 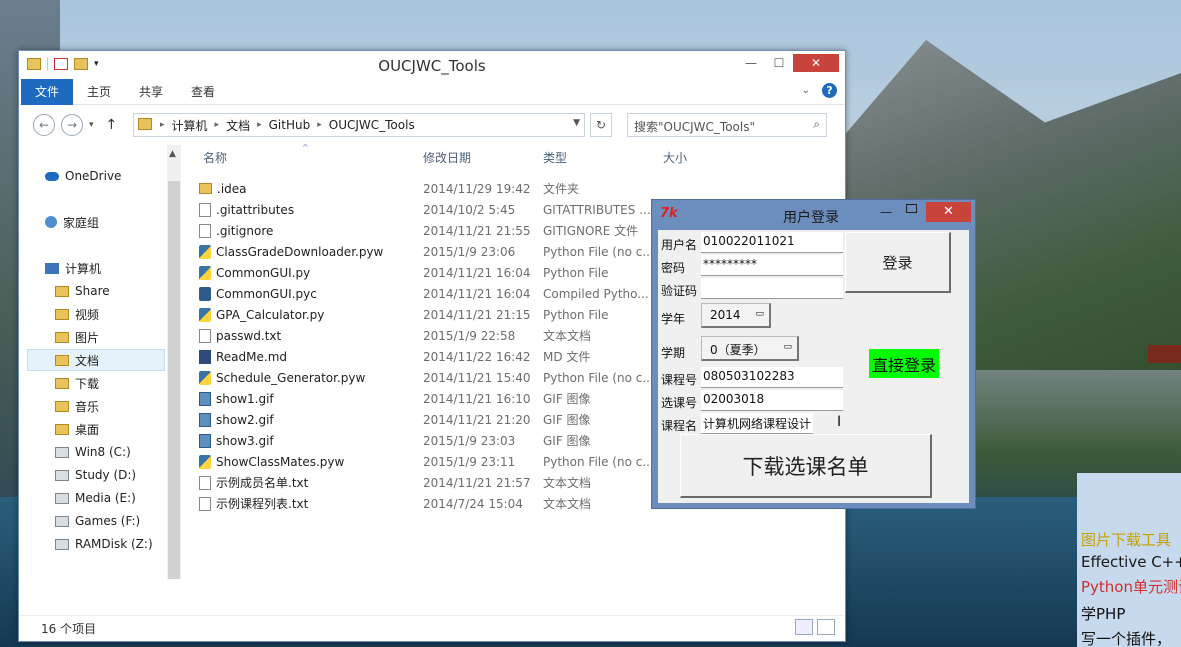 What do you see at coordinates (47, 91) in the screenshot?
I see `tab-file: 文件` at bounding box center [47, 91].